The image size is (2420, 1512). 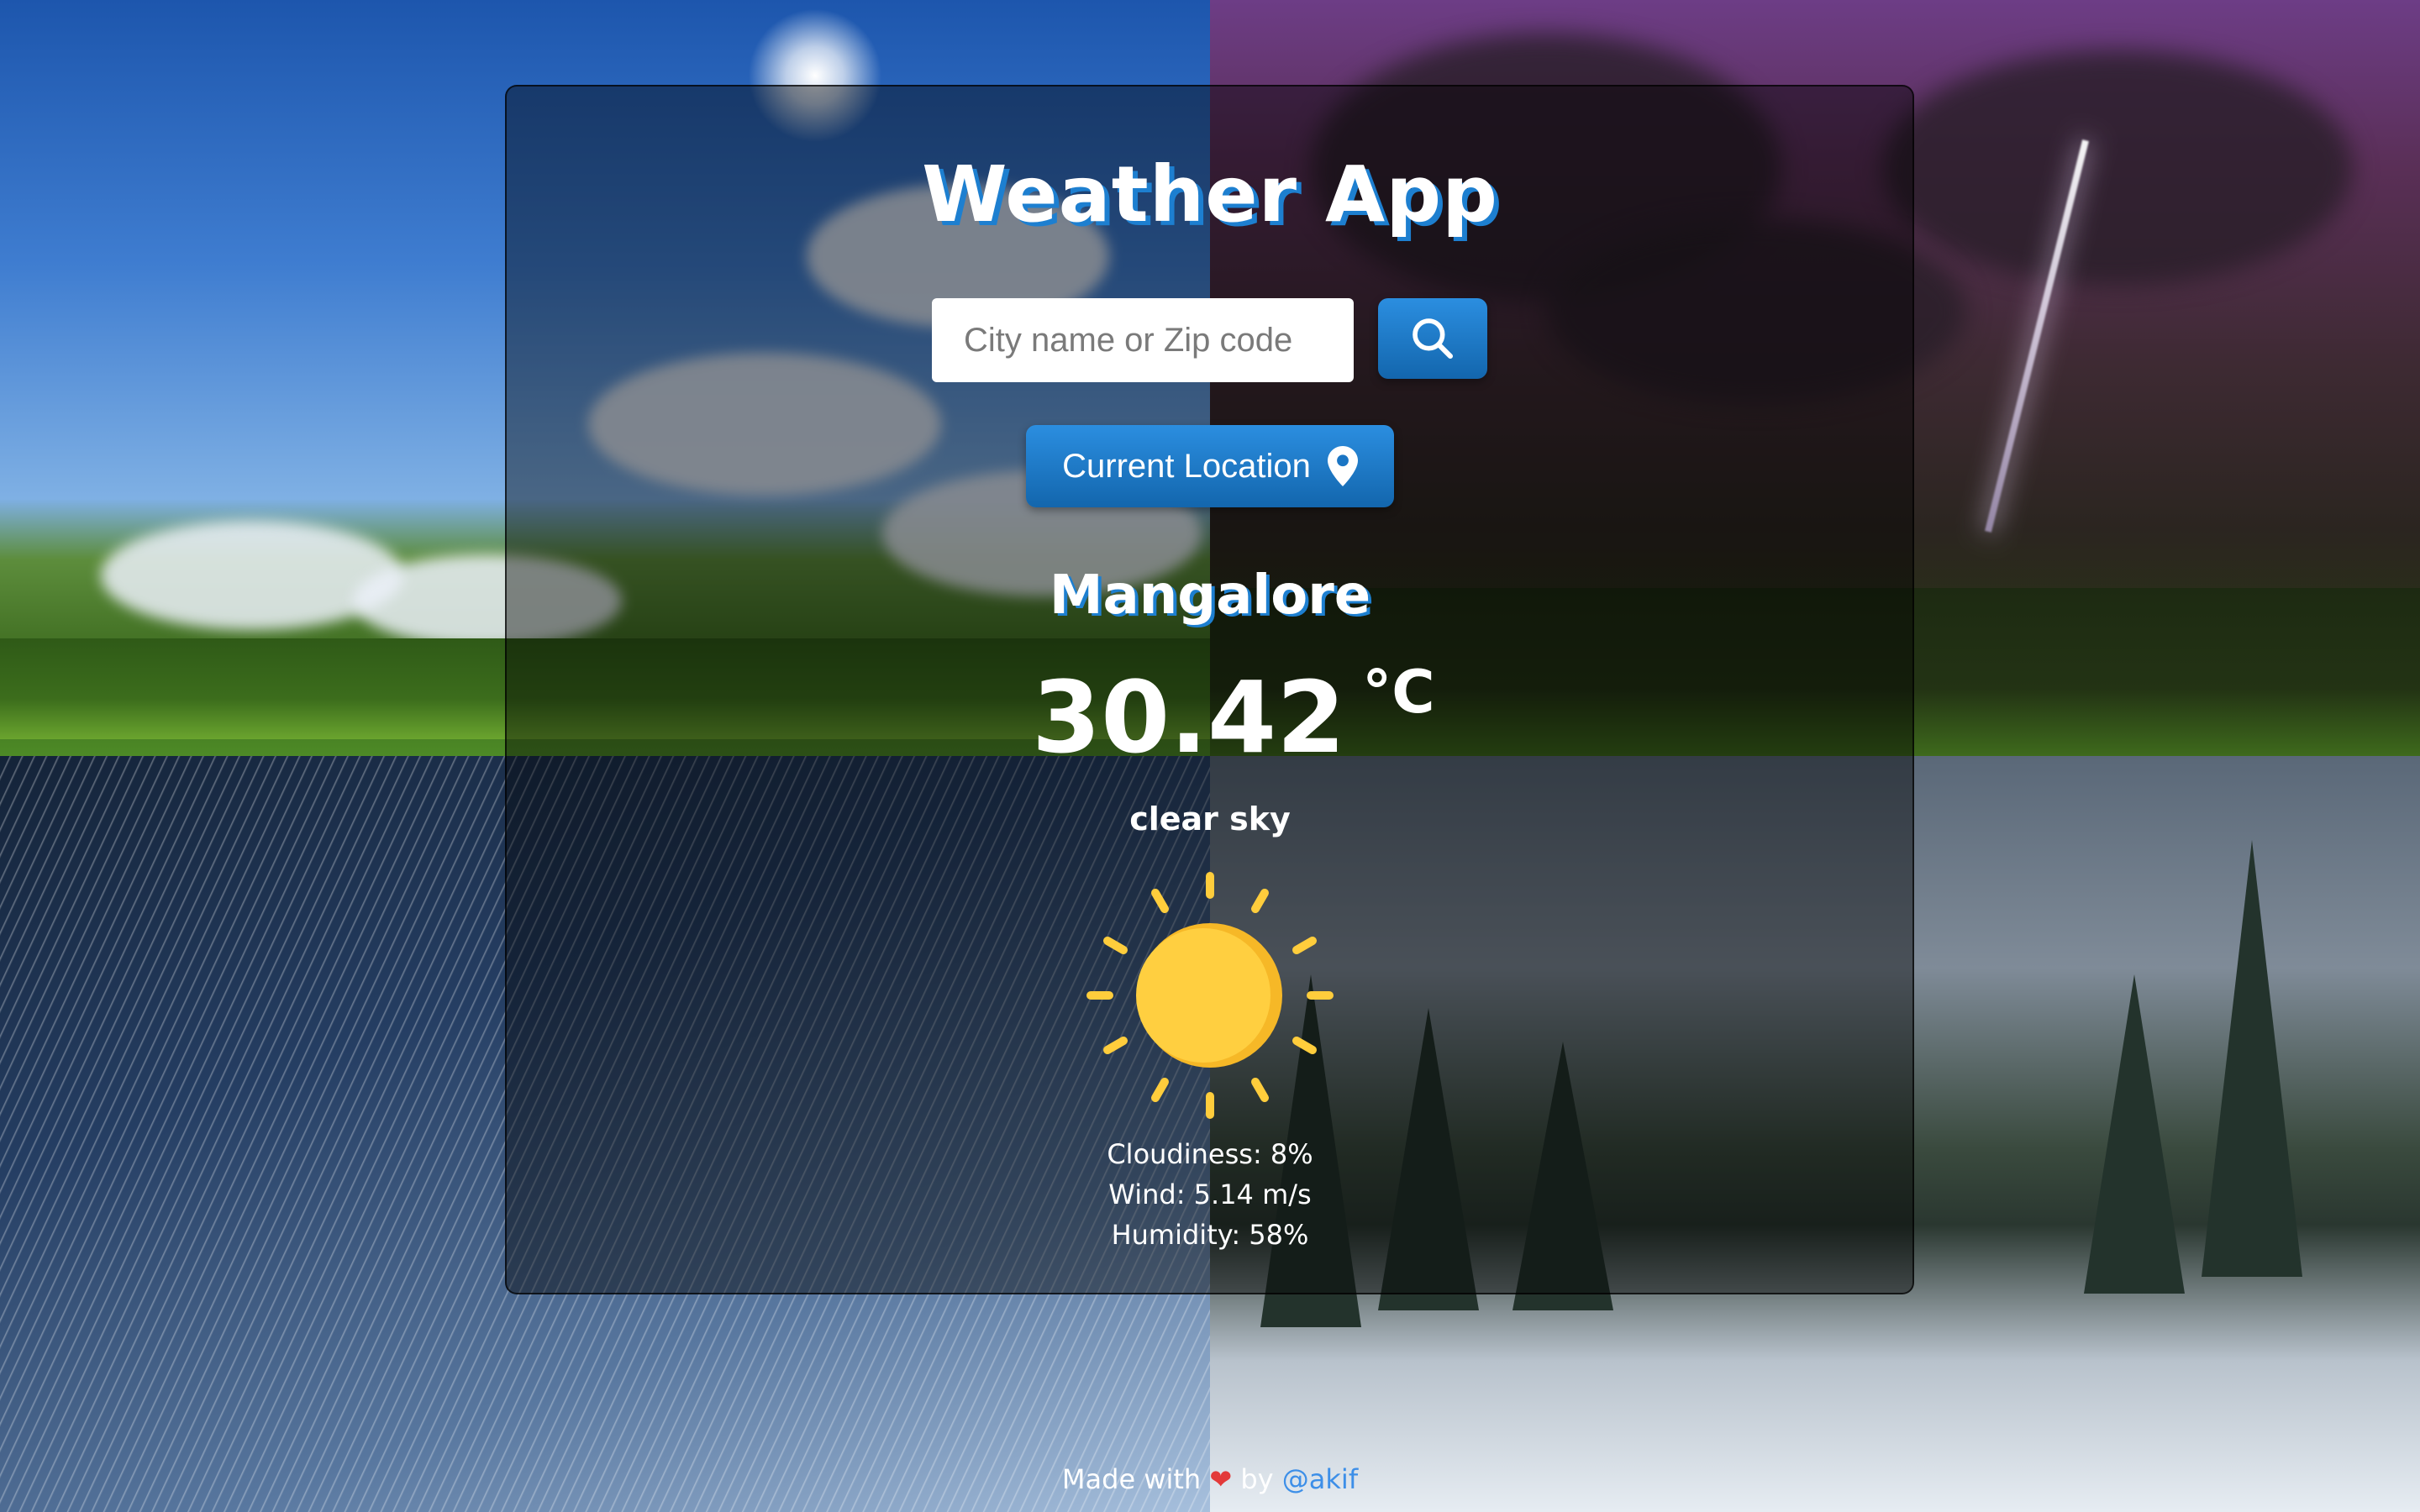 I want to click on wind-text: Wind: 5.14 m/s, so click(x=1210, y=1194).